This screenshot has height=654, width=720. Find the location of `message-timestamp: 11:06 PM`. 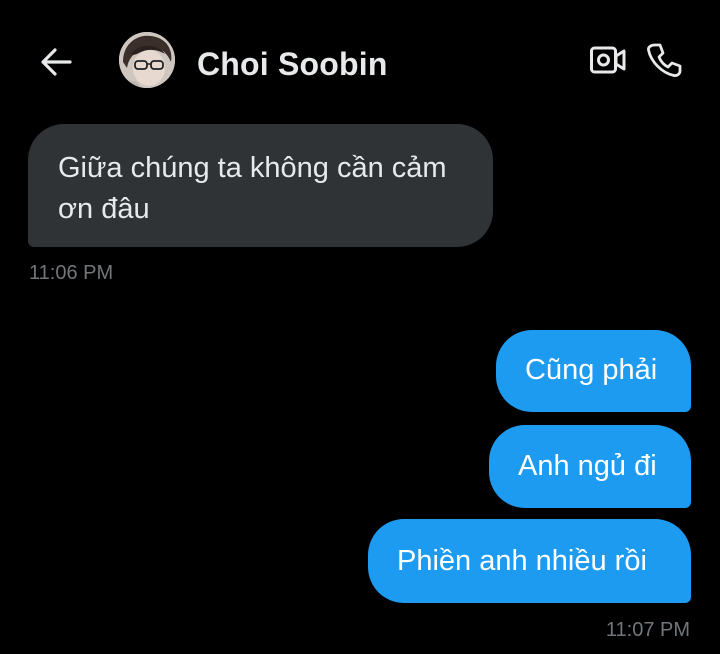

message-timestamp: 11:06 PM is located at coordinates (71, 273).